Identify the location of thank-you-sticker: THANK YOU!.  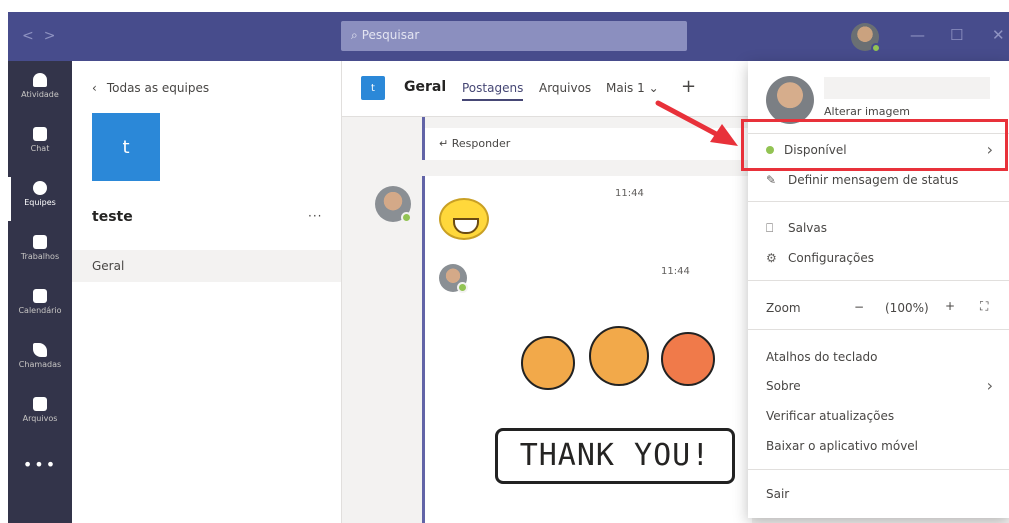
(611, 401).